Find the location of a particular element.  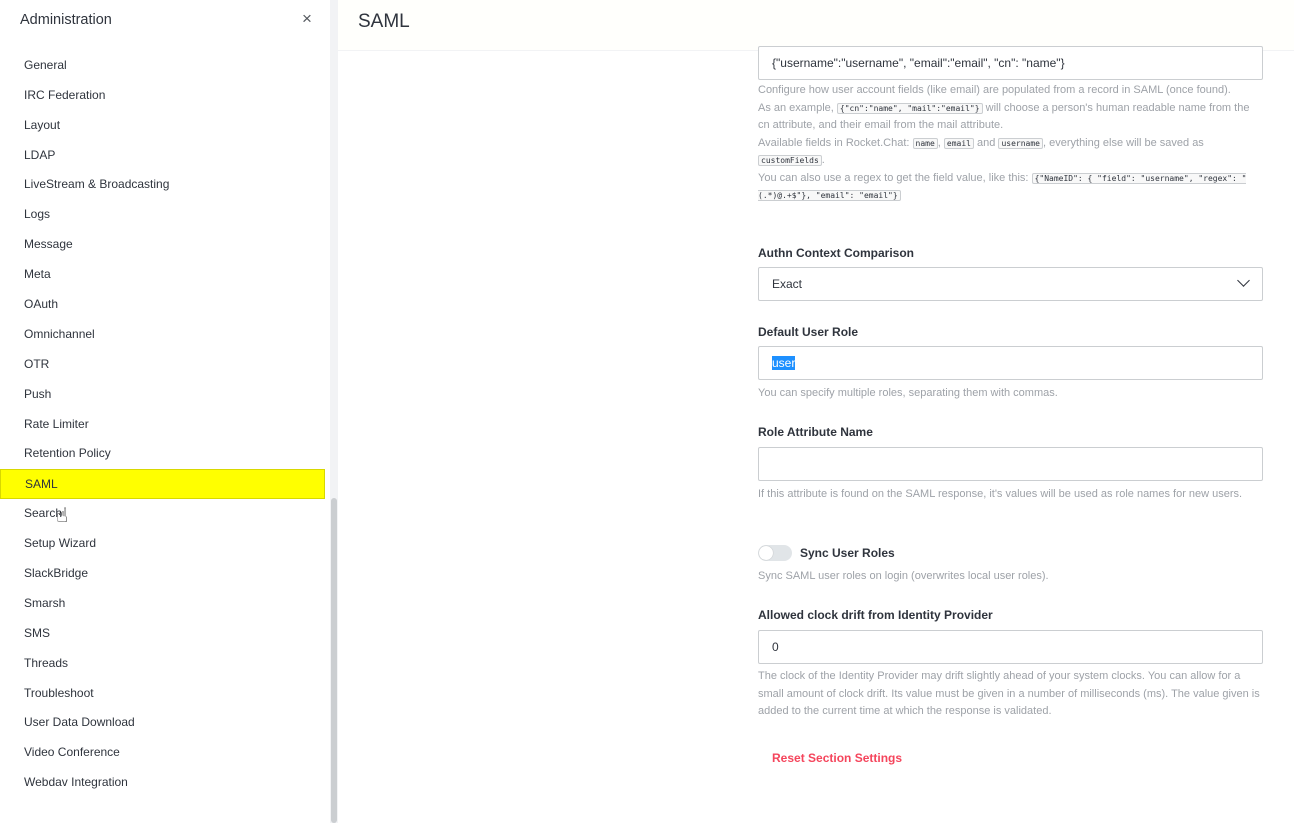

sidebar-item-logs: Logs is located at coordinates (165, 215).